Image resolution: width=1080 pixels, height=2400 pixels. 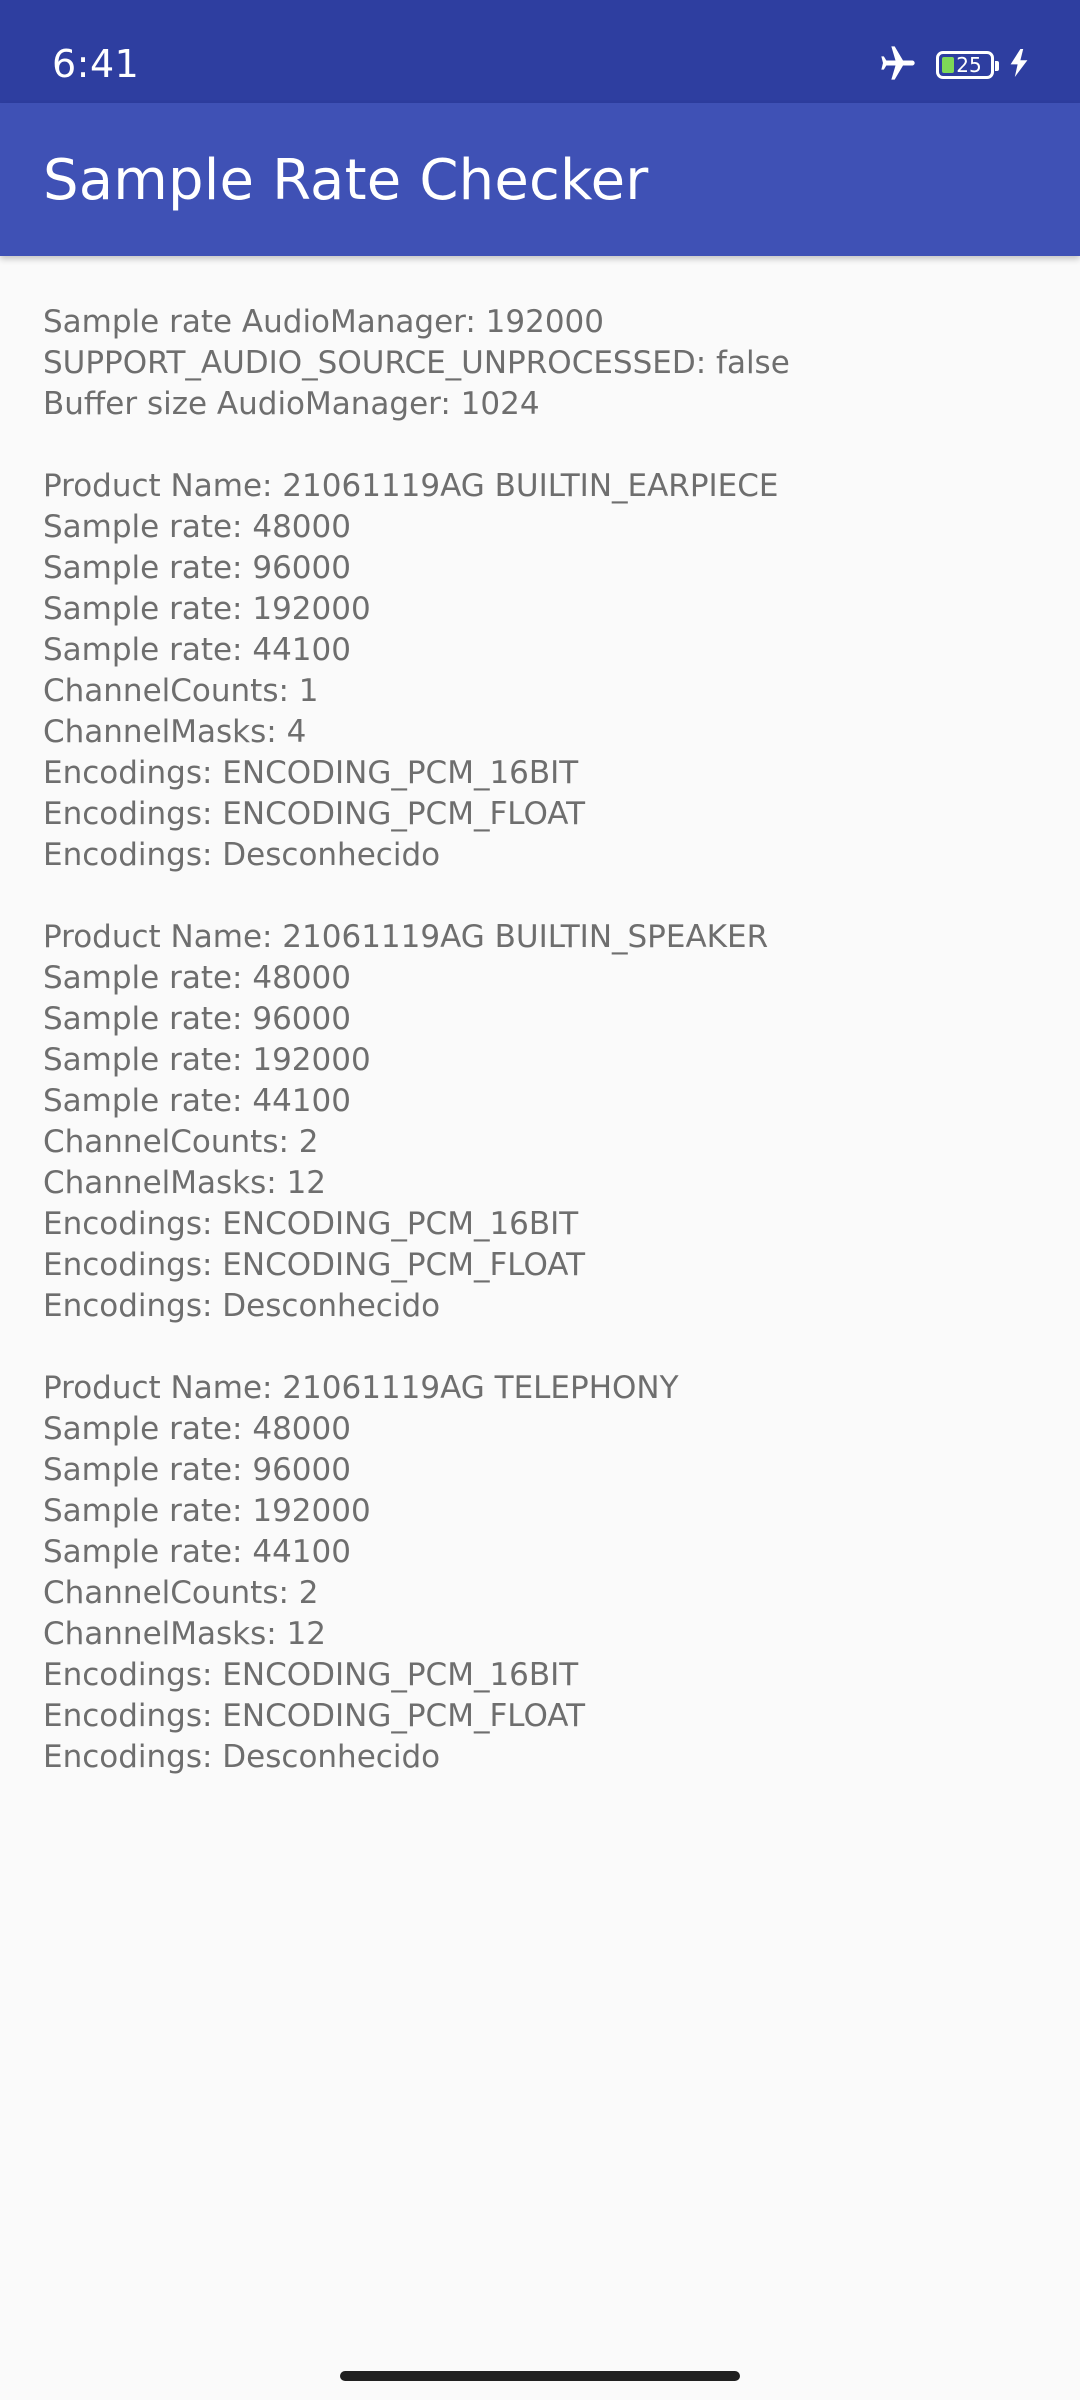 I want to click on battery-level: 25, so click(x=969, y=65).